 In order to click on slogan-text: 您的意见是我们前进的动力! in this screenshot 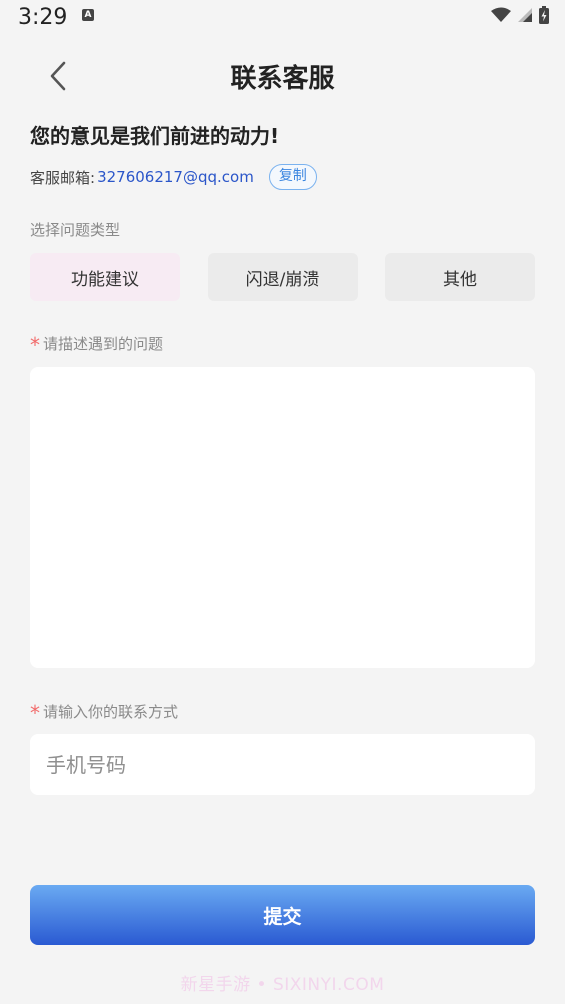, I will do `click(155, 136)`.